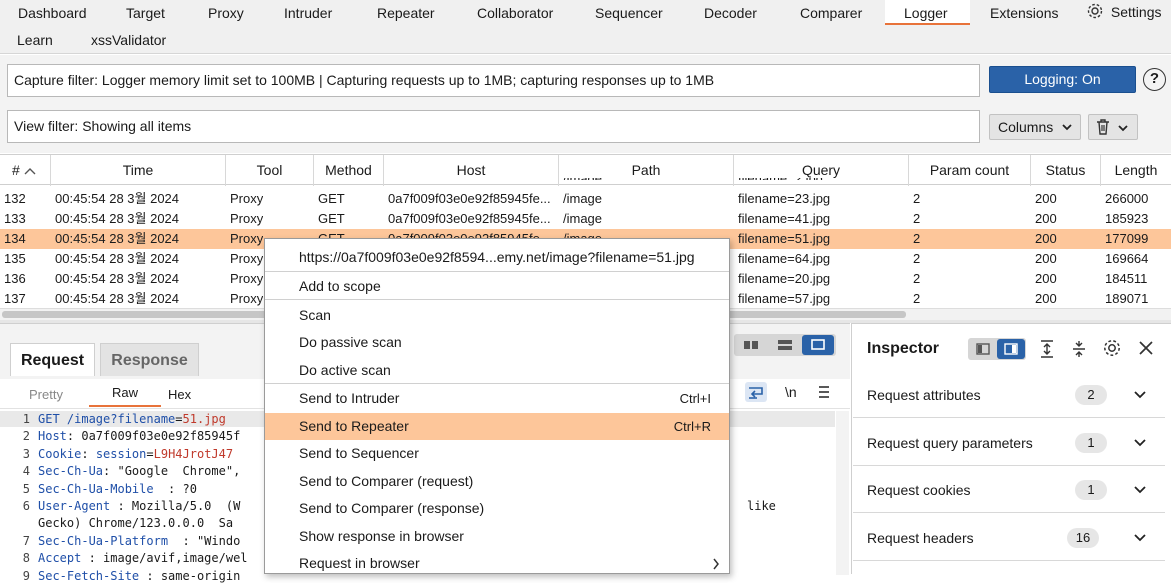 The height and width of the screenshot is (583, 1171). I want to click on menu-item-passive-scan: Do passive scan, so click(497, 342).